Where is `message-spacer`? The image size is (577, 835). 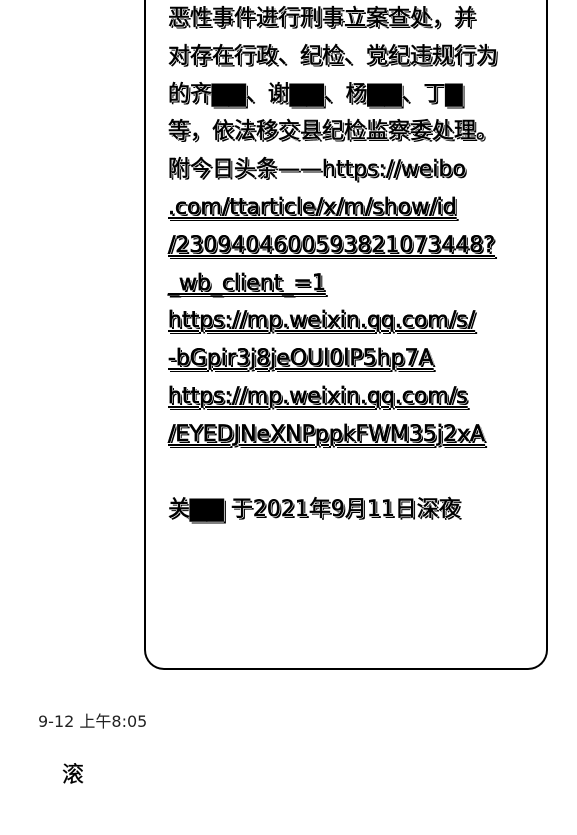
message-spacer is located at coordinates (346, 473).